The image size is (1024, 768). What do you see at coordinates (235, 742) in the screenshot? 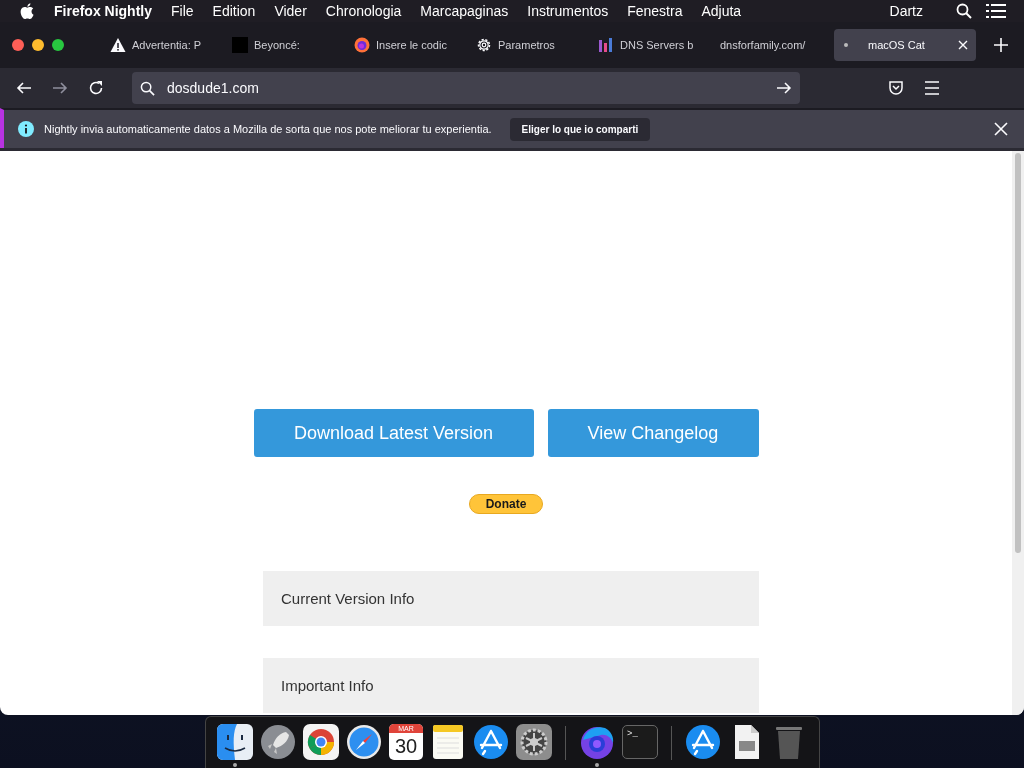
I see `smiling-face-app-icon` at bounding box center [235, 742].